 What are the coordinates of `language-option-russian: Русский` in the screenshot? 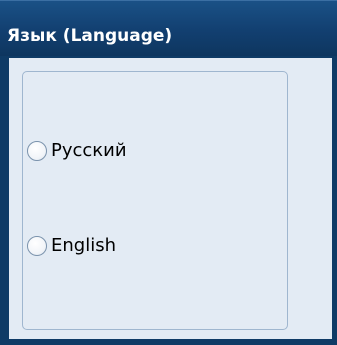 It's located at (77, 151).